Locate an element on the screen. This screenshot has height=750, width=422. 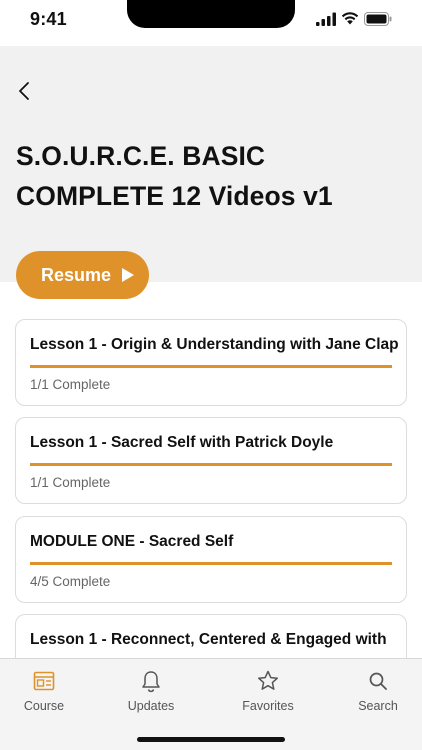
lesson-card: MODULE ONE - Sacred Self 4/5 Complete is located at coordinates (211, 559).